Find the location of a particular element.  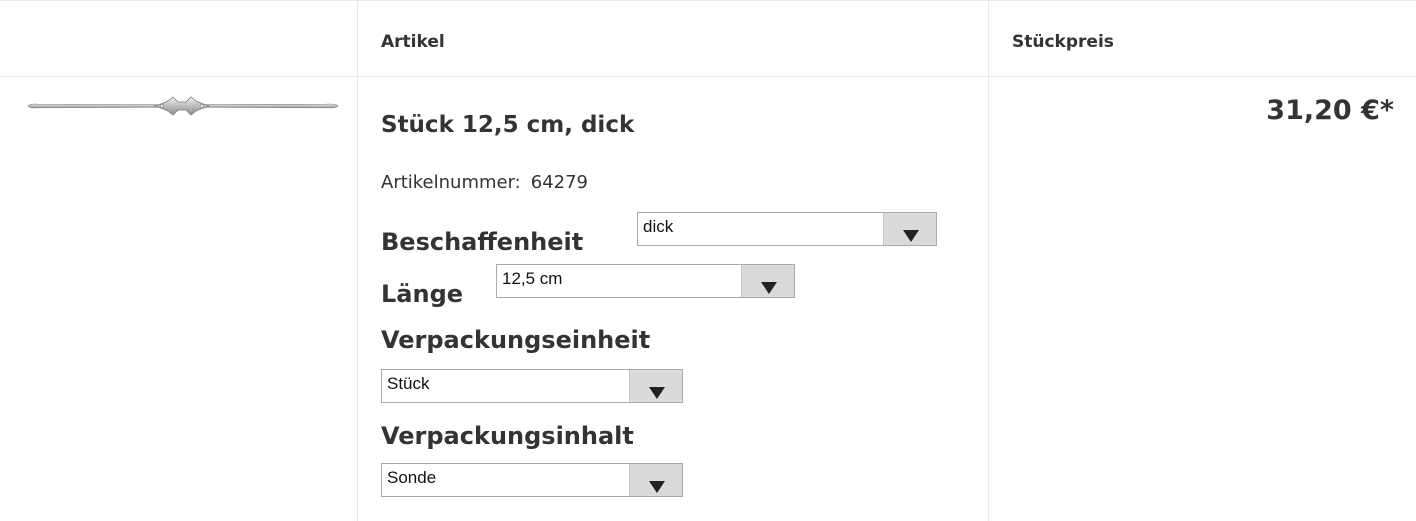

probe-icon is located at coordinates (183, 106).